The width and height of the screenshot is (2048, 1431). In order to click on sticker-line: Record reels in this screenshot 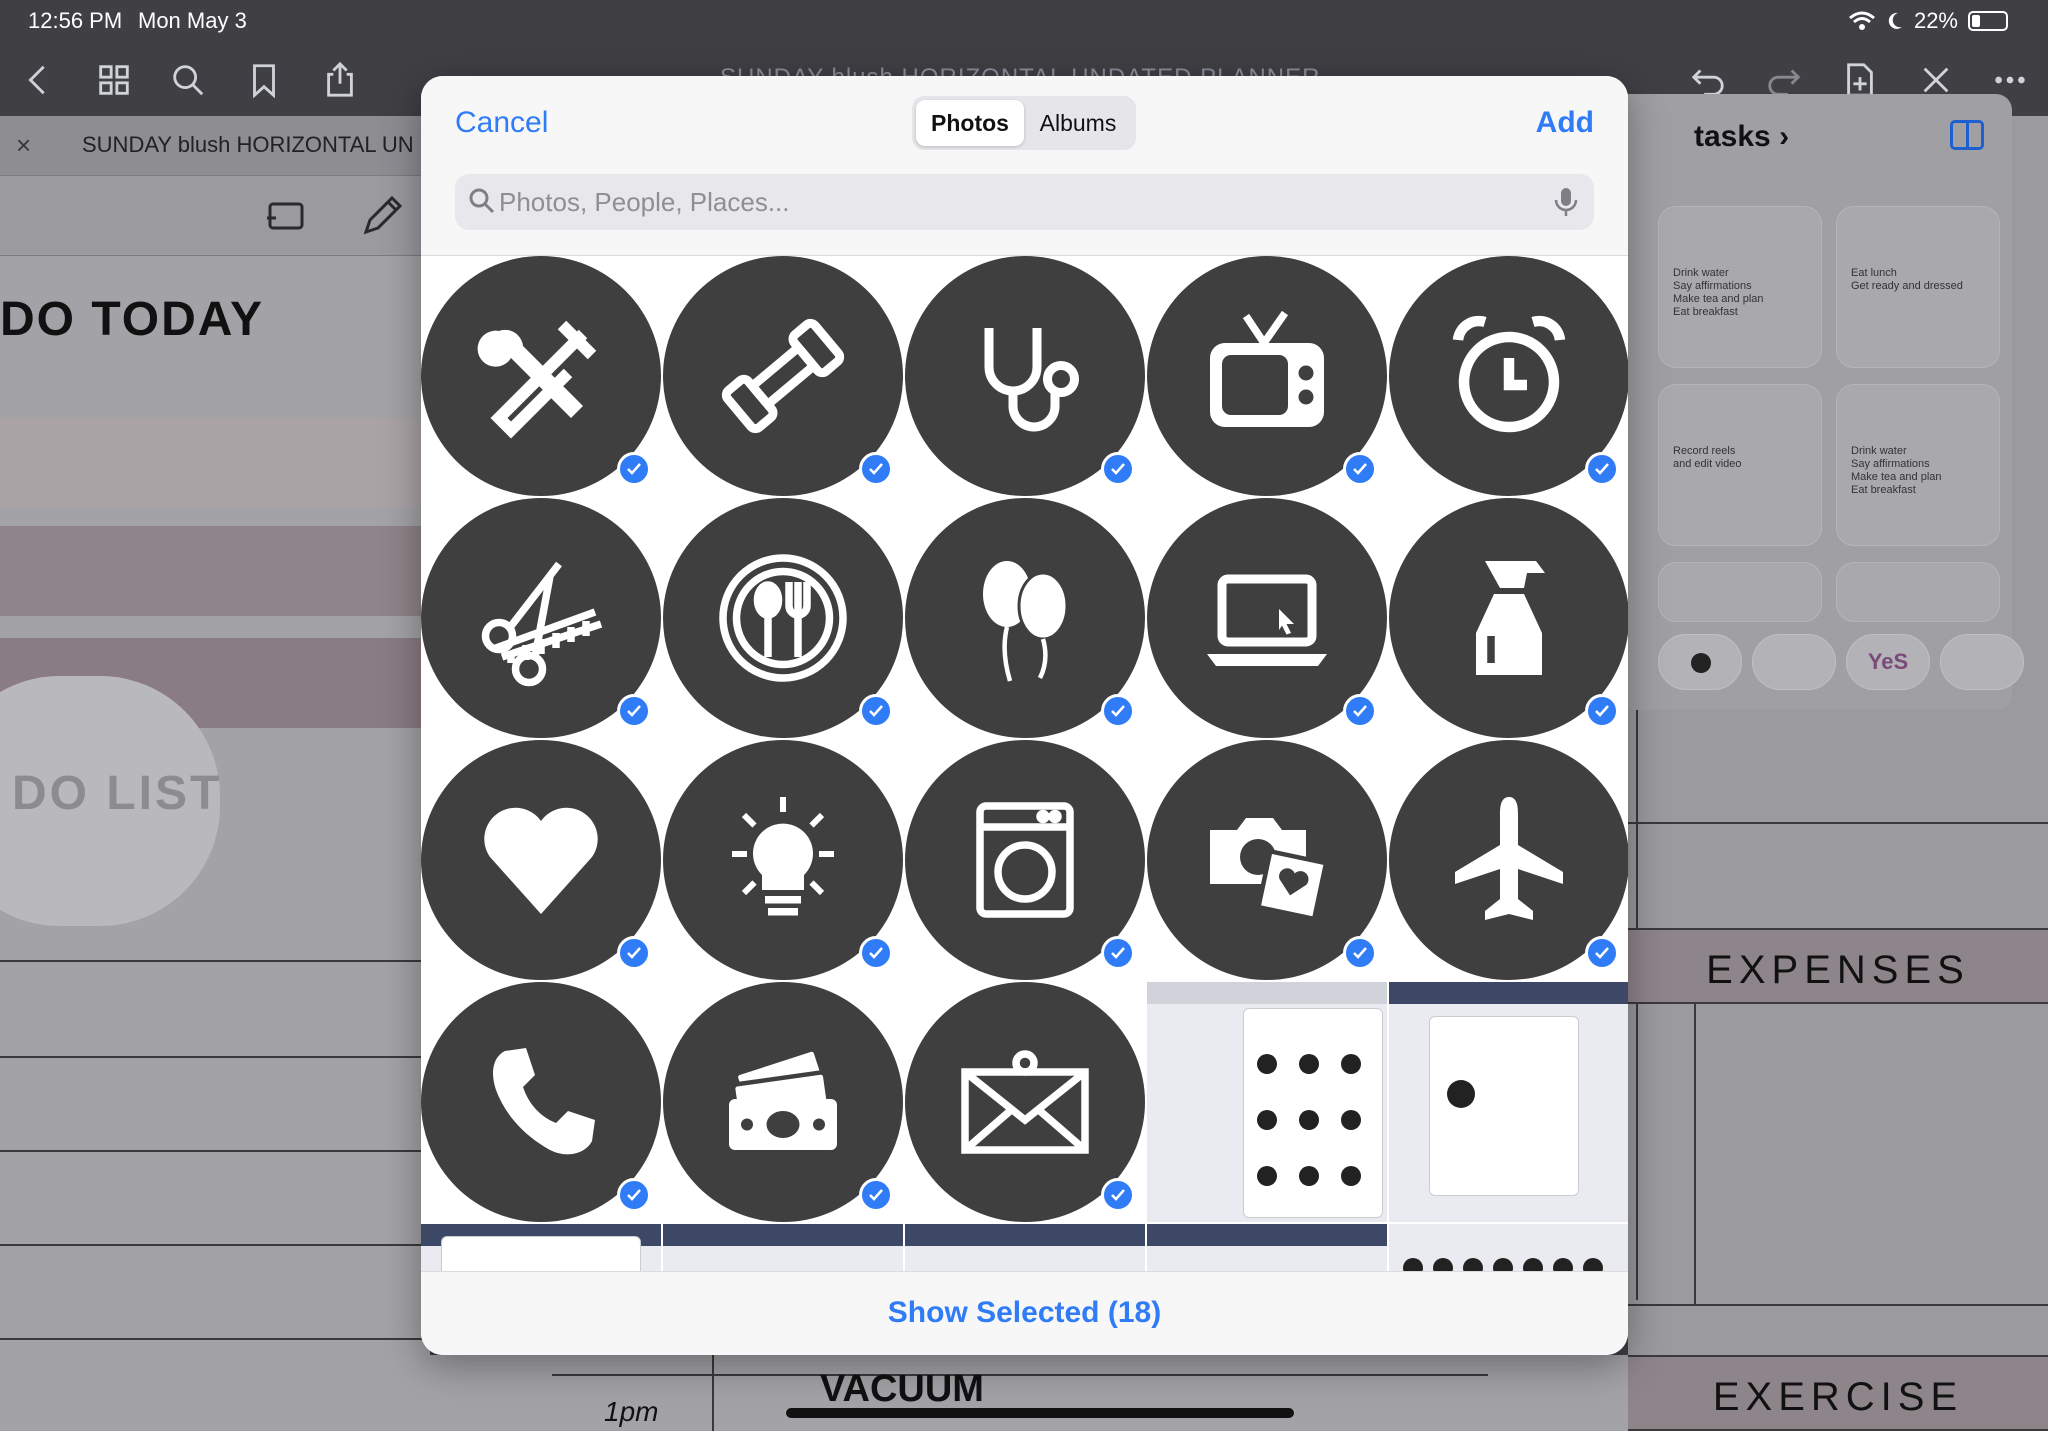, I will do `click(1704, 451)`.